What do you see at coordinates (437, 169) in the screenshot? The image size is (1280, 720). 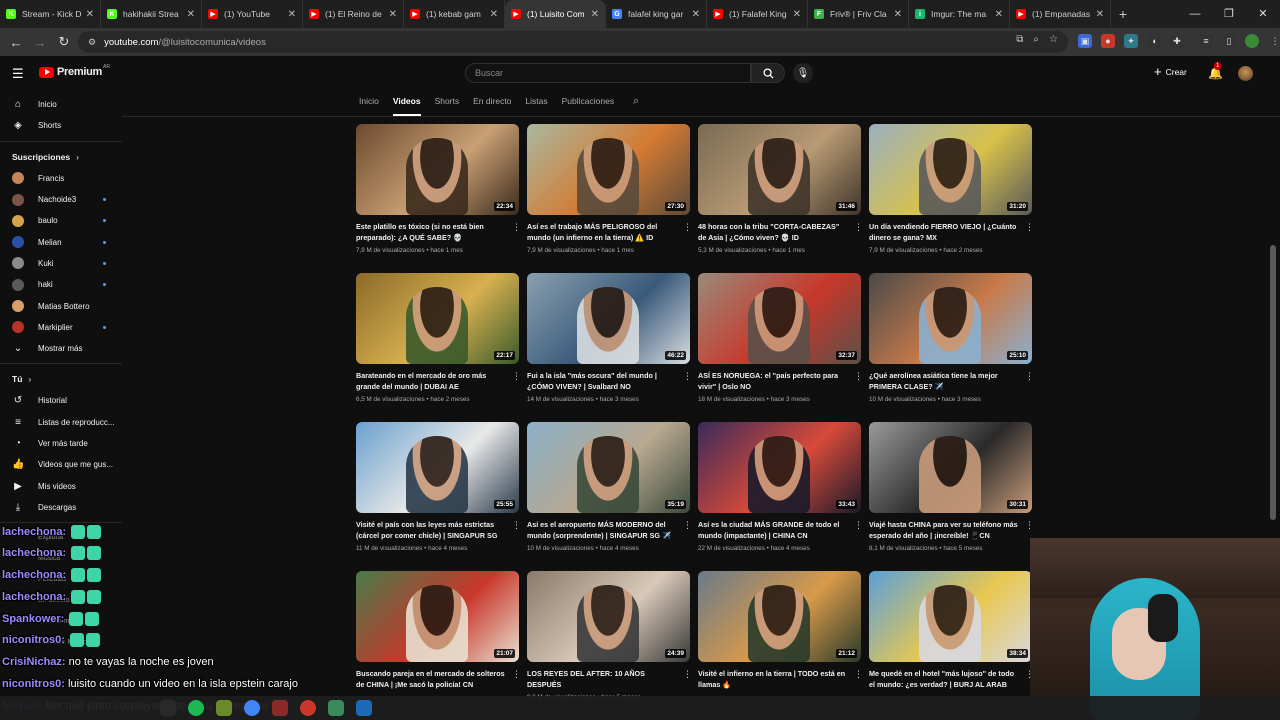 I see `video-thumbnail: 22:34` at bounding box center [437, 169].